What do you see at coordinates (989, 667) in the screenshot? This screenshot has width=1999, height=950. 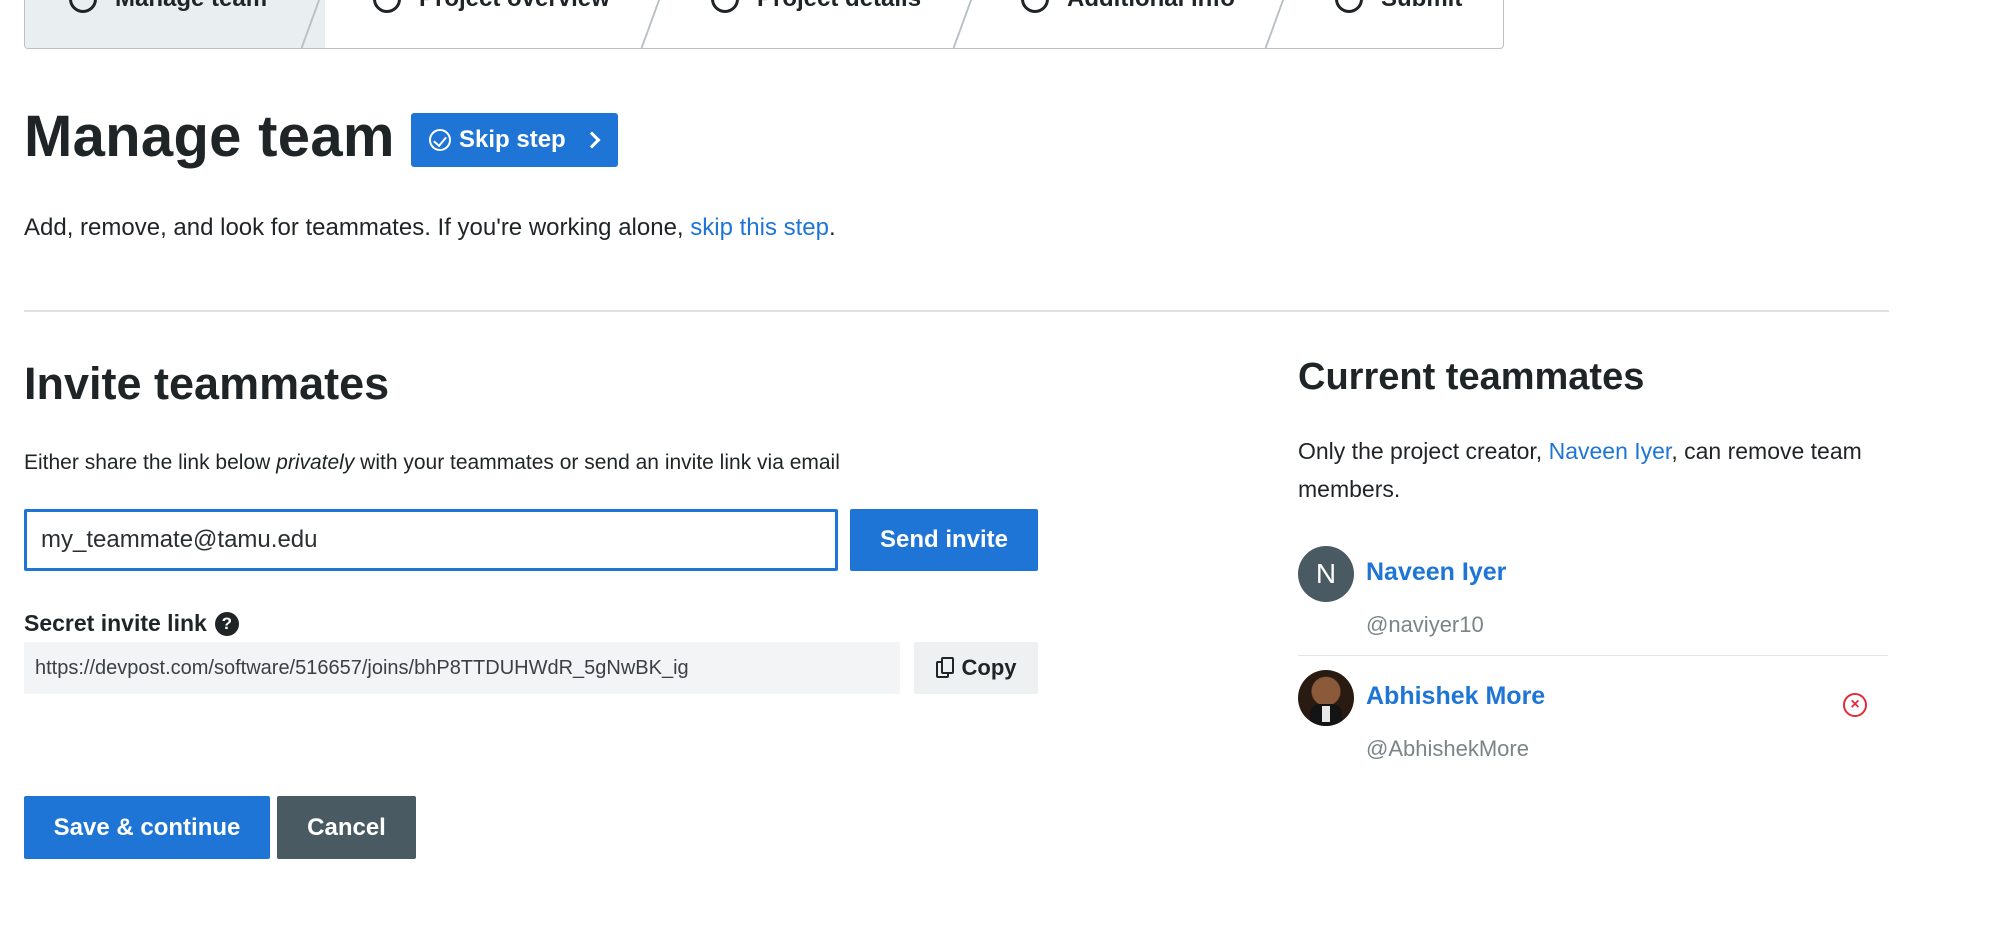 I see `copy-label: Copy` at bounding box center [989, 667].